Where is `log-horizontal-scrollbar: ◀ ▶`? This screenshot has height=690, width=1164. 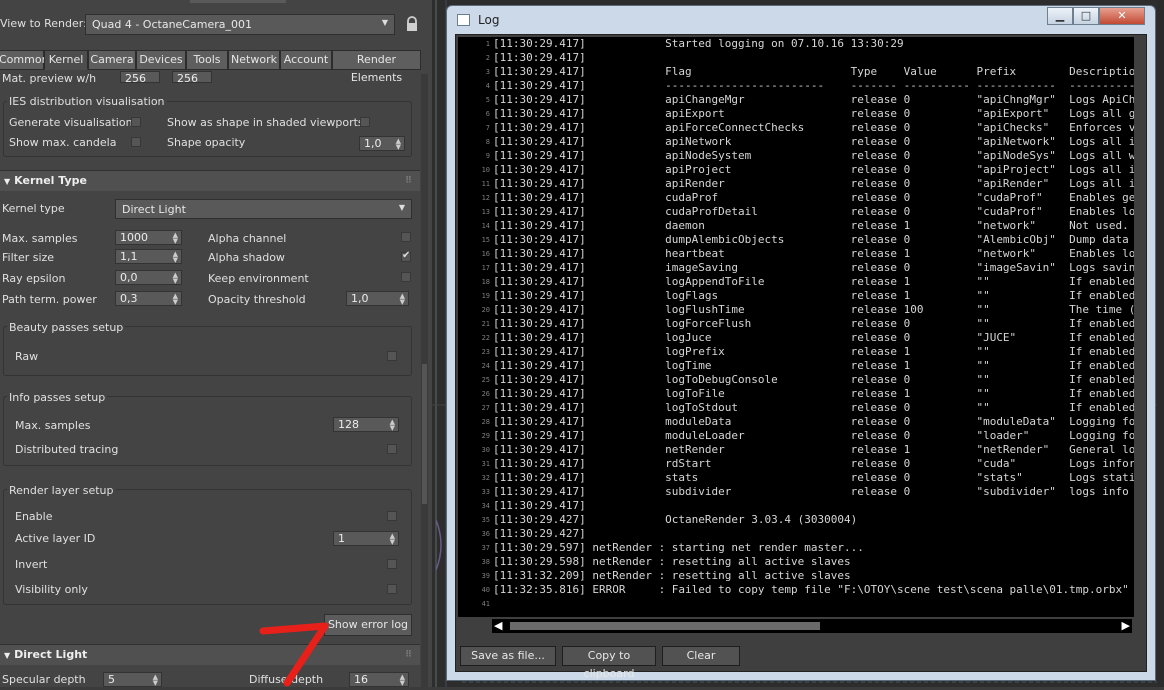 log-horizontal-scrollbar: ◀ ▶ is located at coordinates (812, 626).